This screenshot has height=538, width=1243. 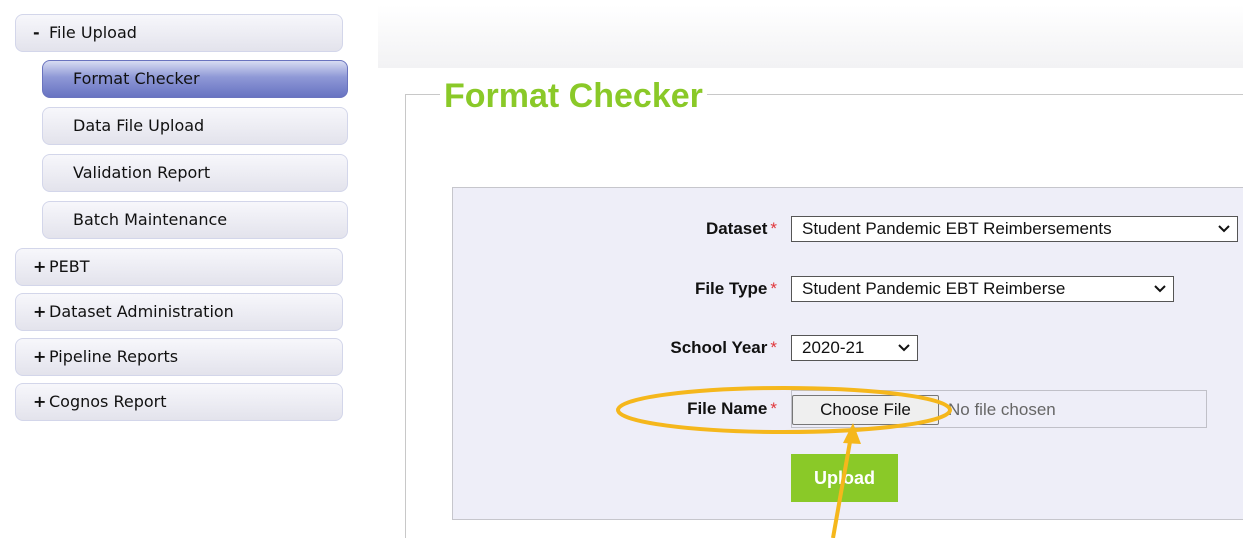 I want to click on sidebar-item-data-file-upload: Data File Upload, so click(x=195, y=126).